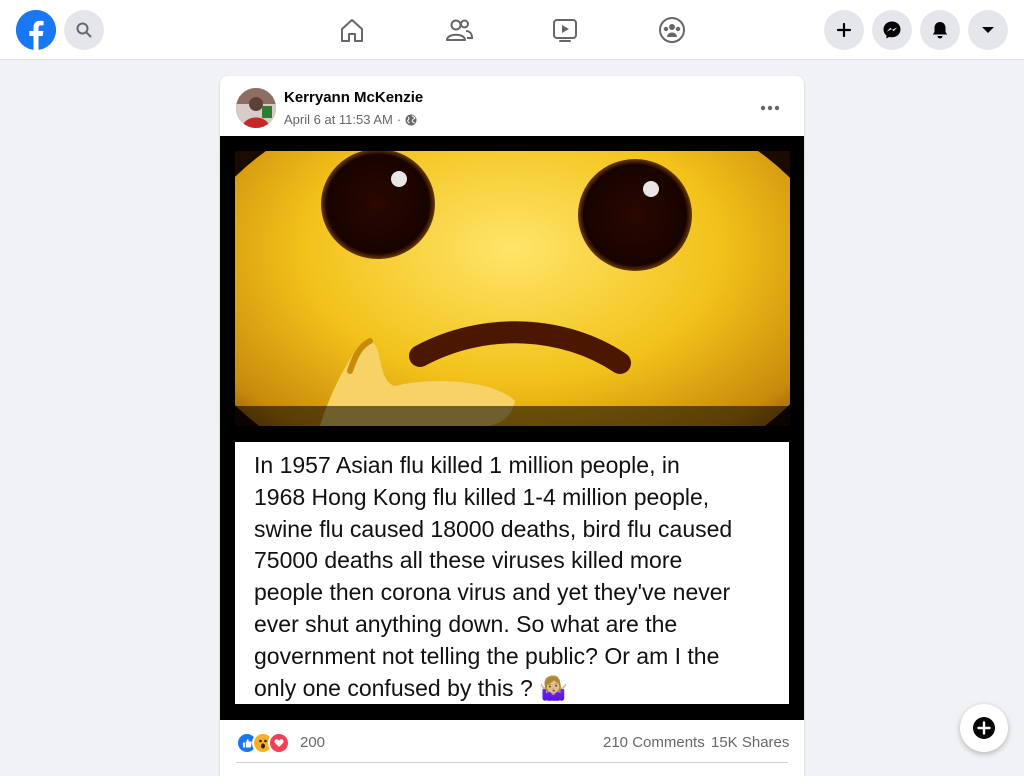  What do you see at coordinates (411, 119) in the screenshot?
I see `globe-icon` at bounding box center [411, 119].